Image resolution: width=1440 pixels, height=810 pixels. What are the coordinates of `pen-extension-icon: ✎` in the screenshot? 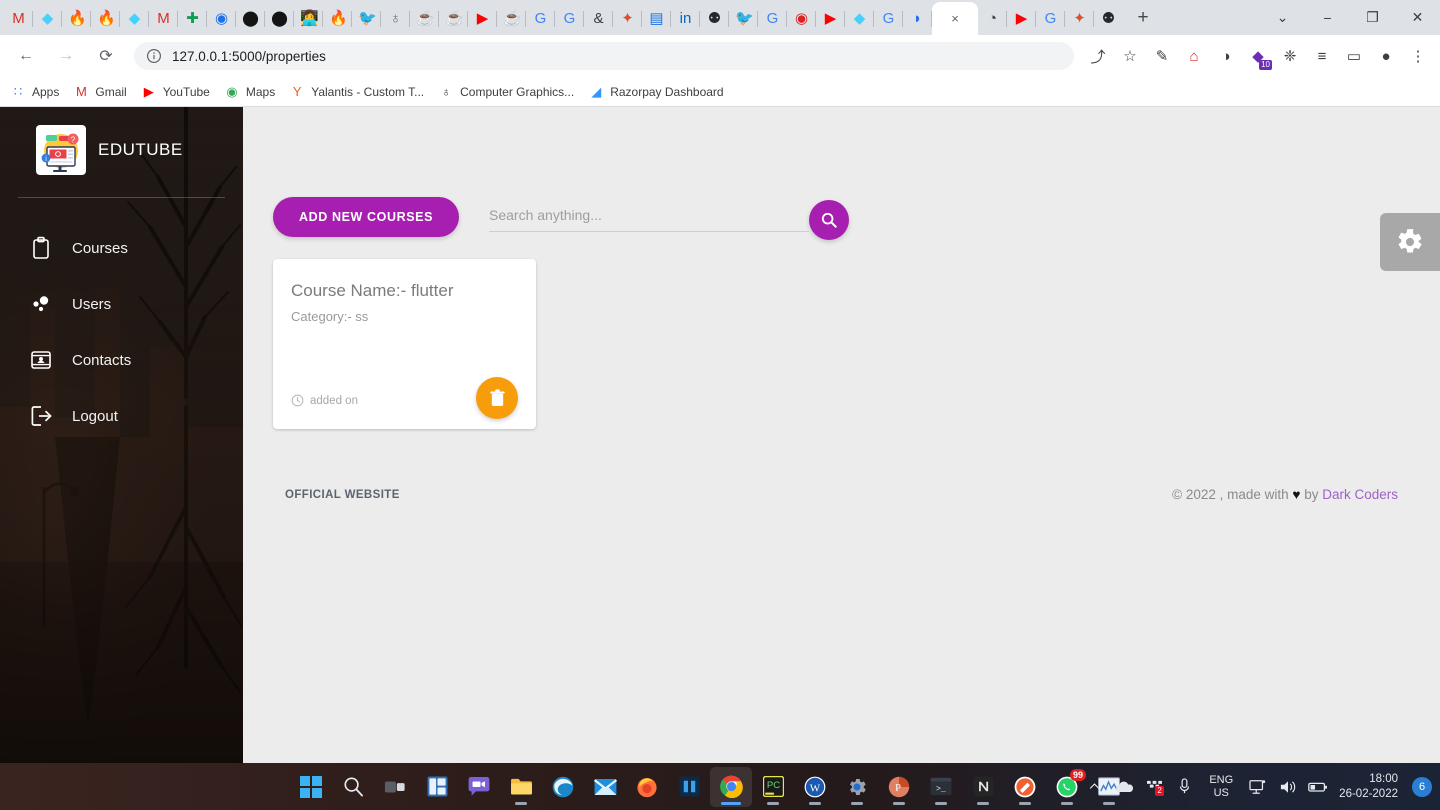 It's located at (1162, 56).